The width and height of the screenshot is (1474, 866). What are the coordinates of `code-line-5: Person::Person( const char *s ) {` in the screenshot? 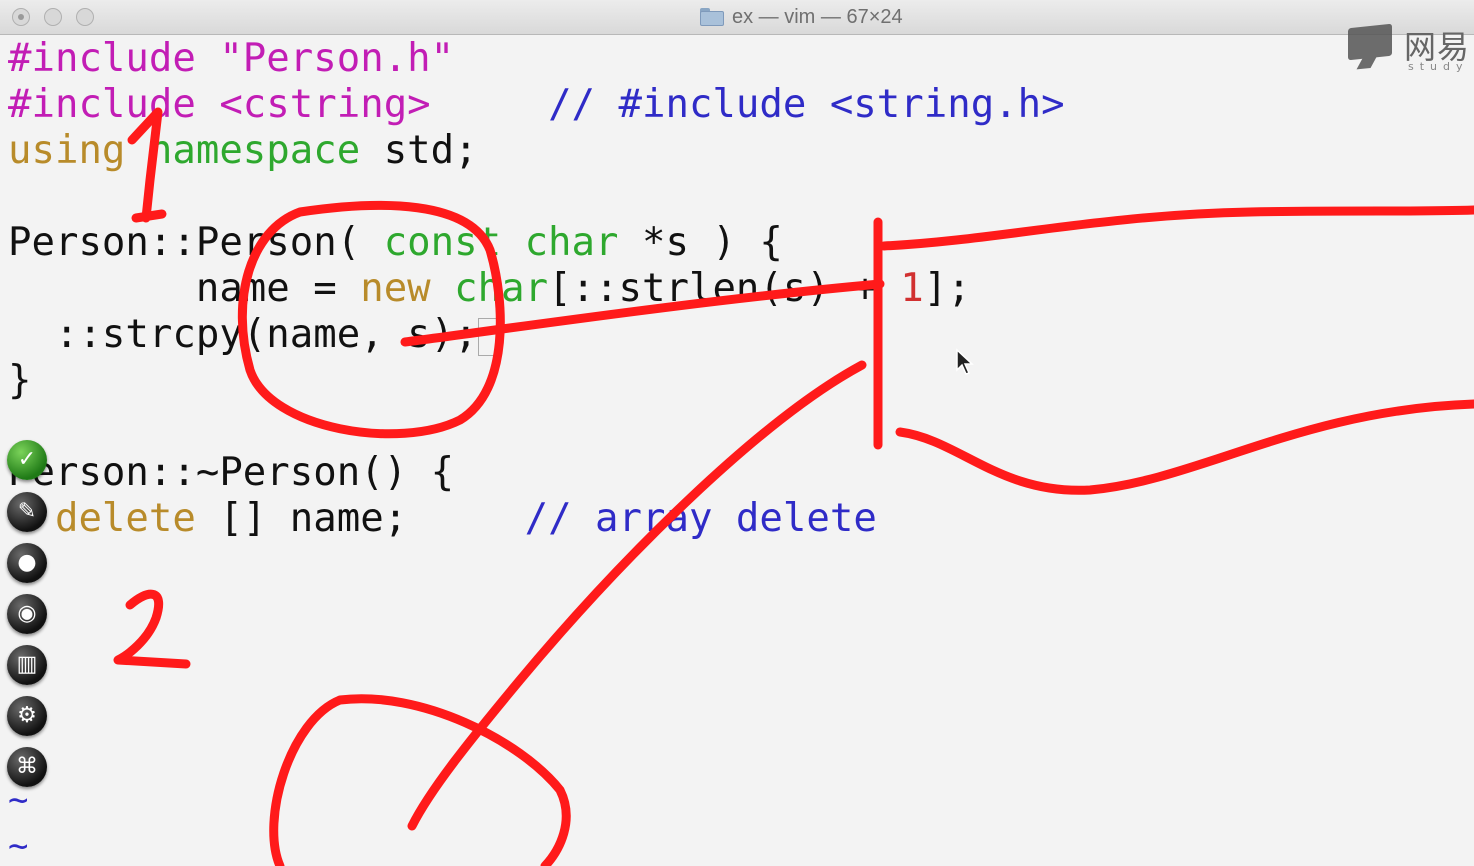 It's located at (395, 243).